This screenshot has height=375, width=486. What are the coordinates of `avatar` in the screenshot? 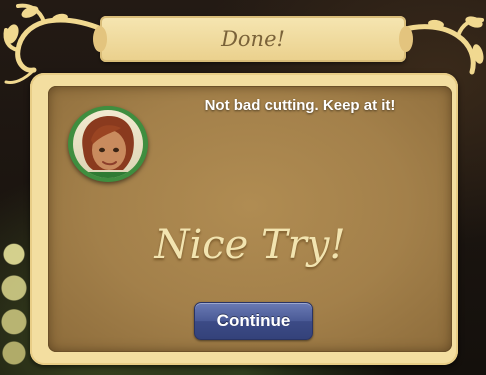 It's located at (108, 144).